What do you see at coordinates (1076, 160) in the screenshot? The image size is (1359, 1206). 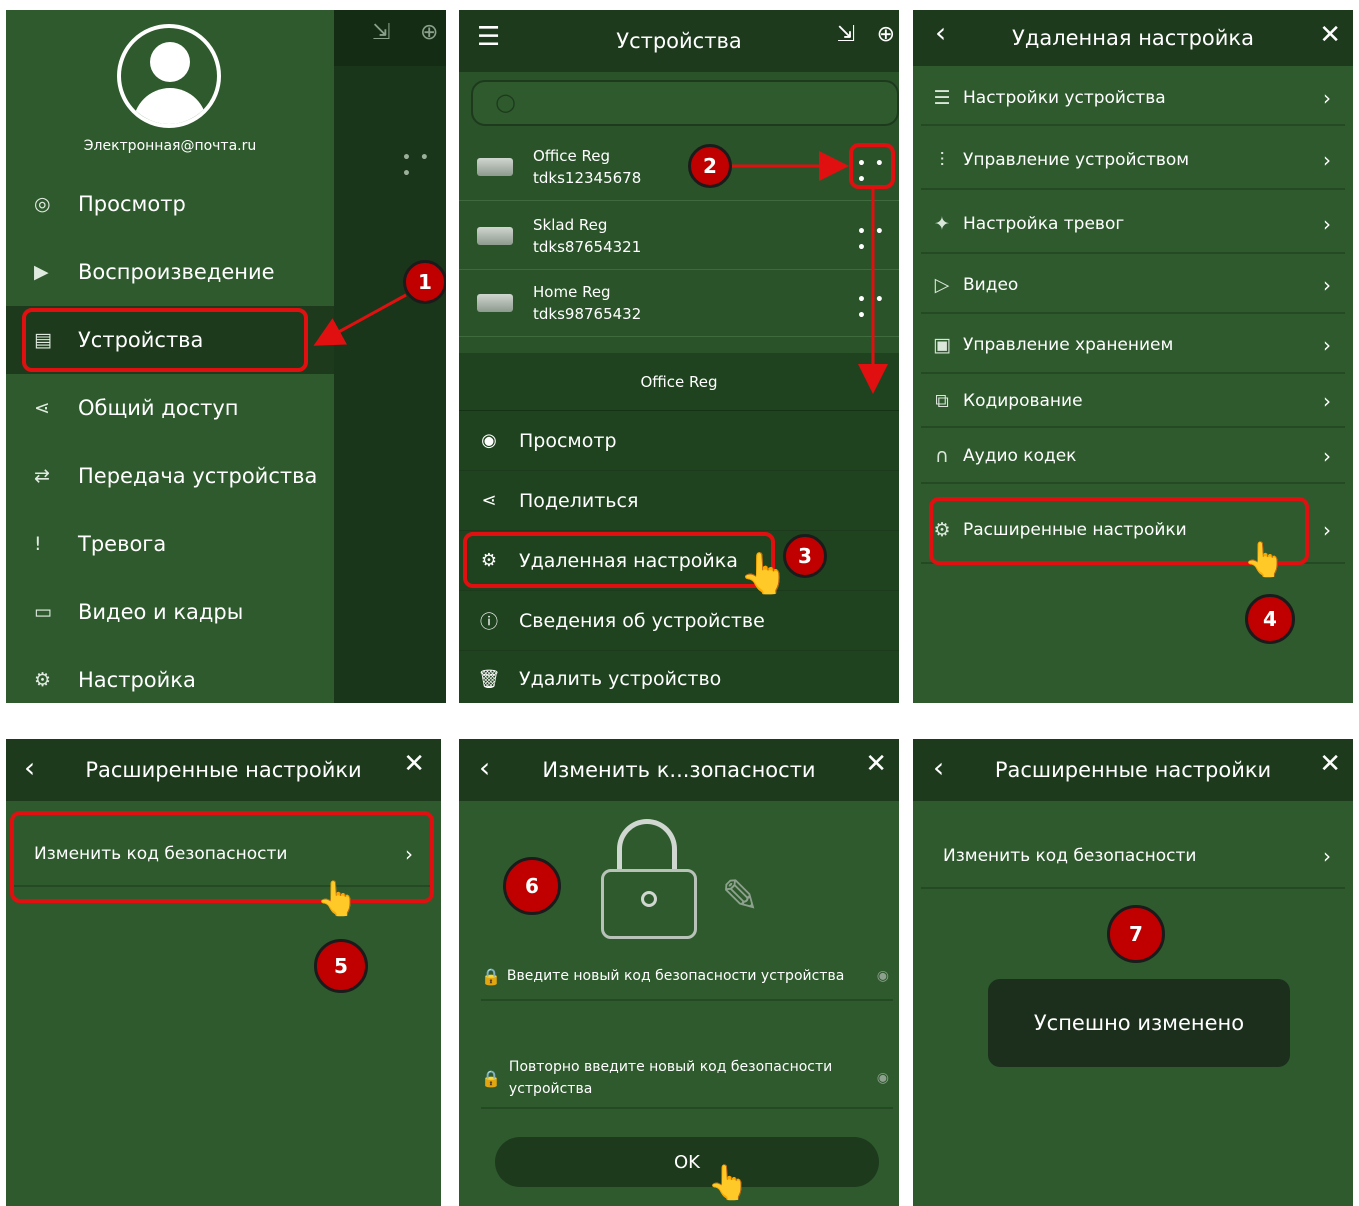 I see `settings-item-label: Управление устройством` at bounding box center [1076, 160].